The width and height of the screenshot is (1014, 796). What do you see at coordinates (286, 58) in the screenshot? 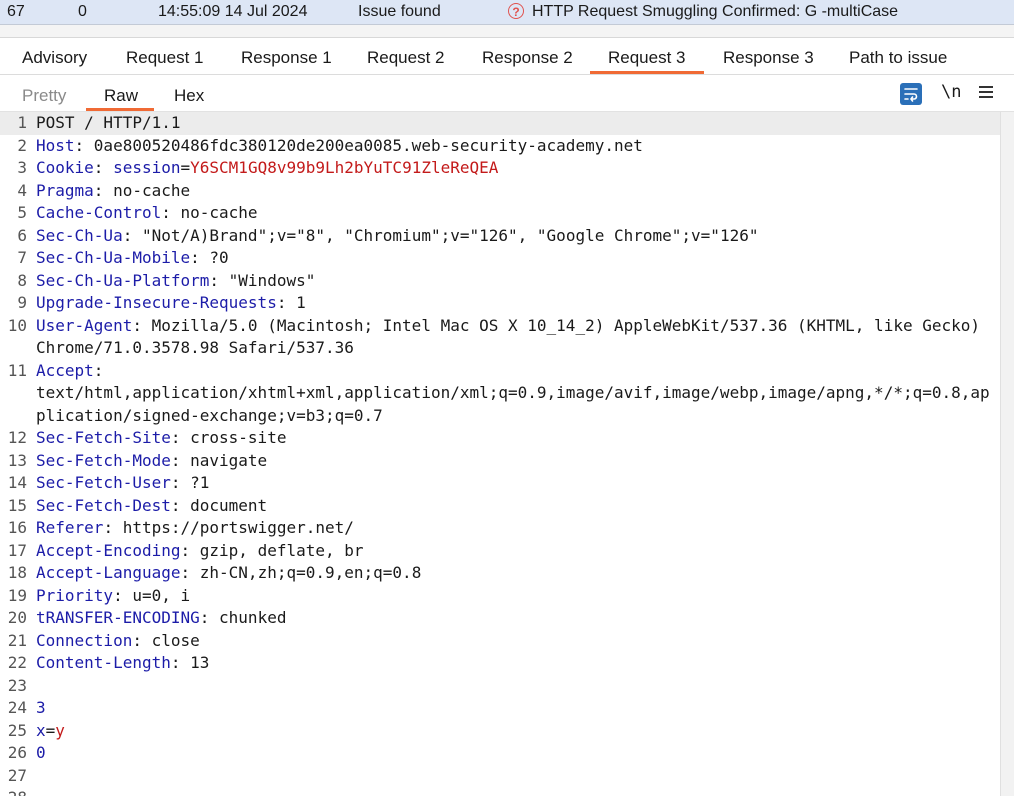
I see `tab-response-1: Response 1` at bounding box center [286, 58].